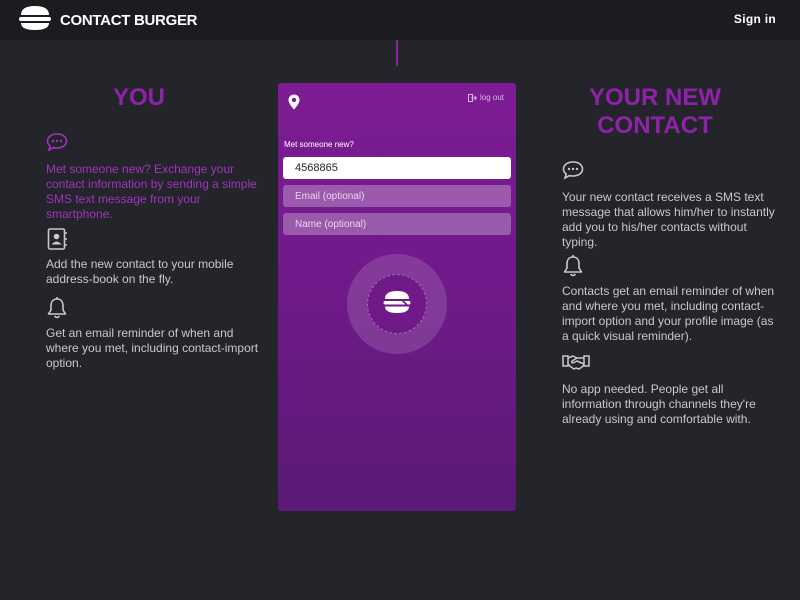  I want to click on sign-in-link: Sign in, so click(755, 19).